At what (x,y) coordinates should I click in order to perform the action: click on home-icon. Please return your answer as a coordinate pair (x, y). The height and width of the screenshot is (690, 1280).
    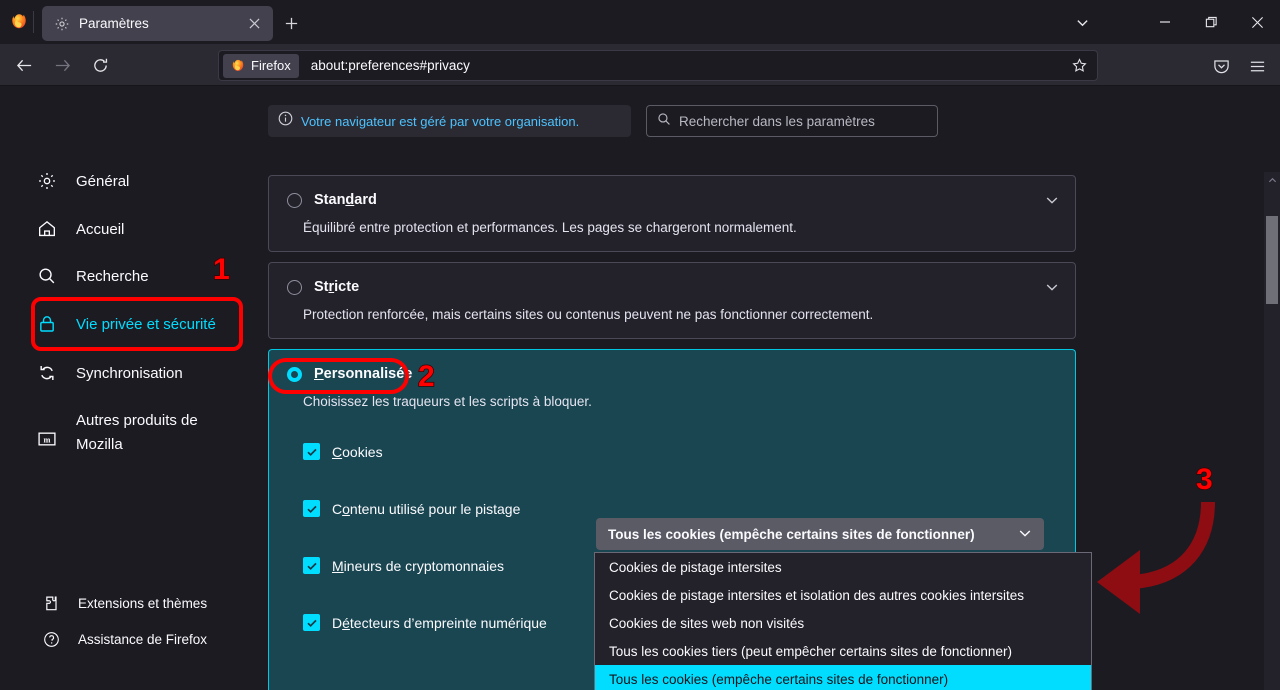
    Looking at the image, I should click on (47, 229).